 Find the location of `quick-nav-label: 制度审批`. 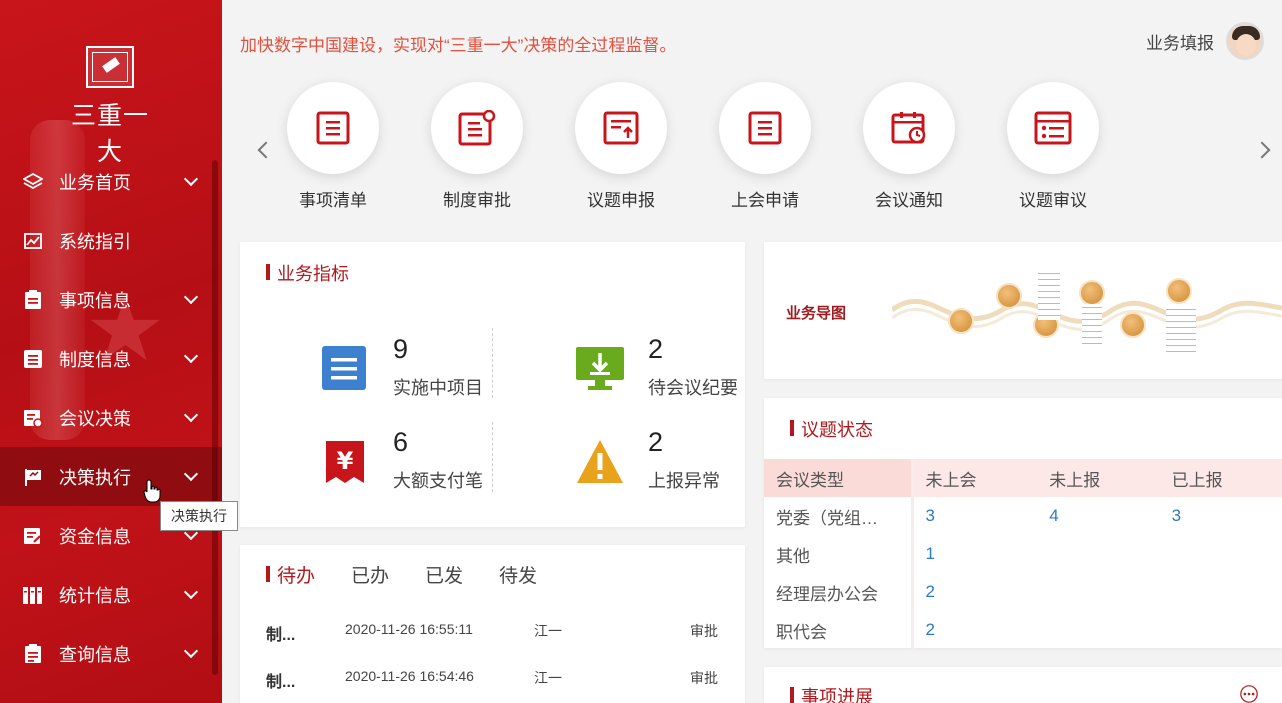

quick-nav-label: 制度审批 is located at coordinates (477, 200).